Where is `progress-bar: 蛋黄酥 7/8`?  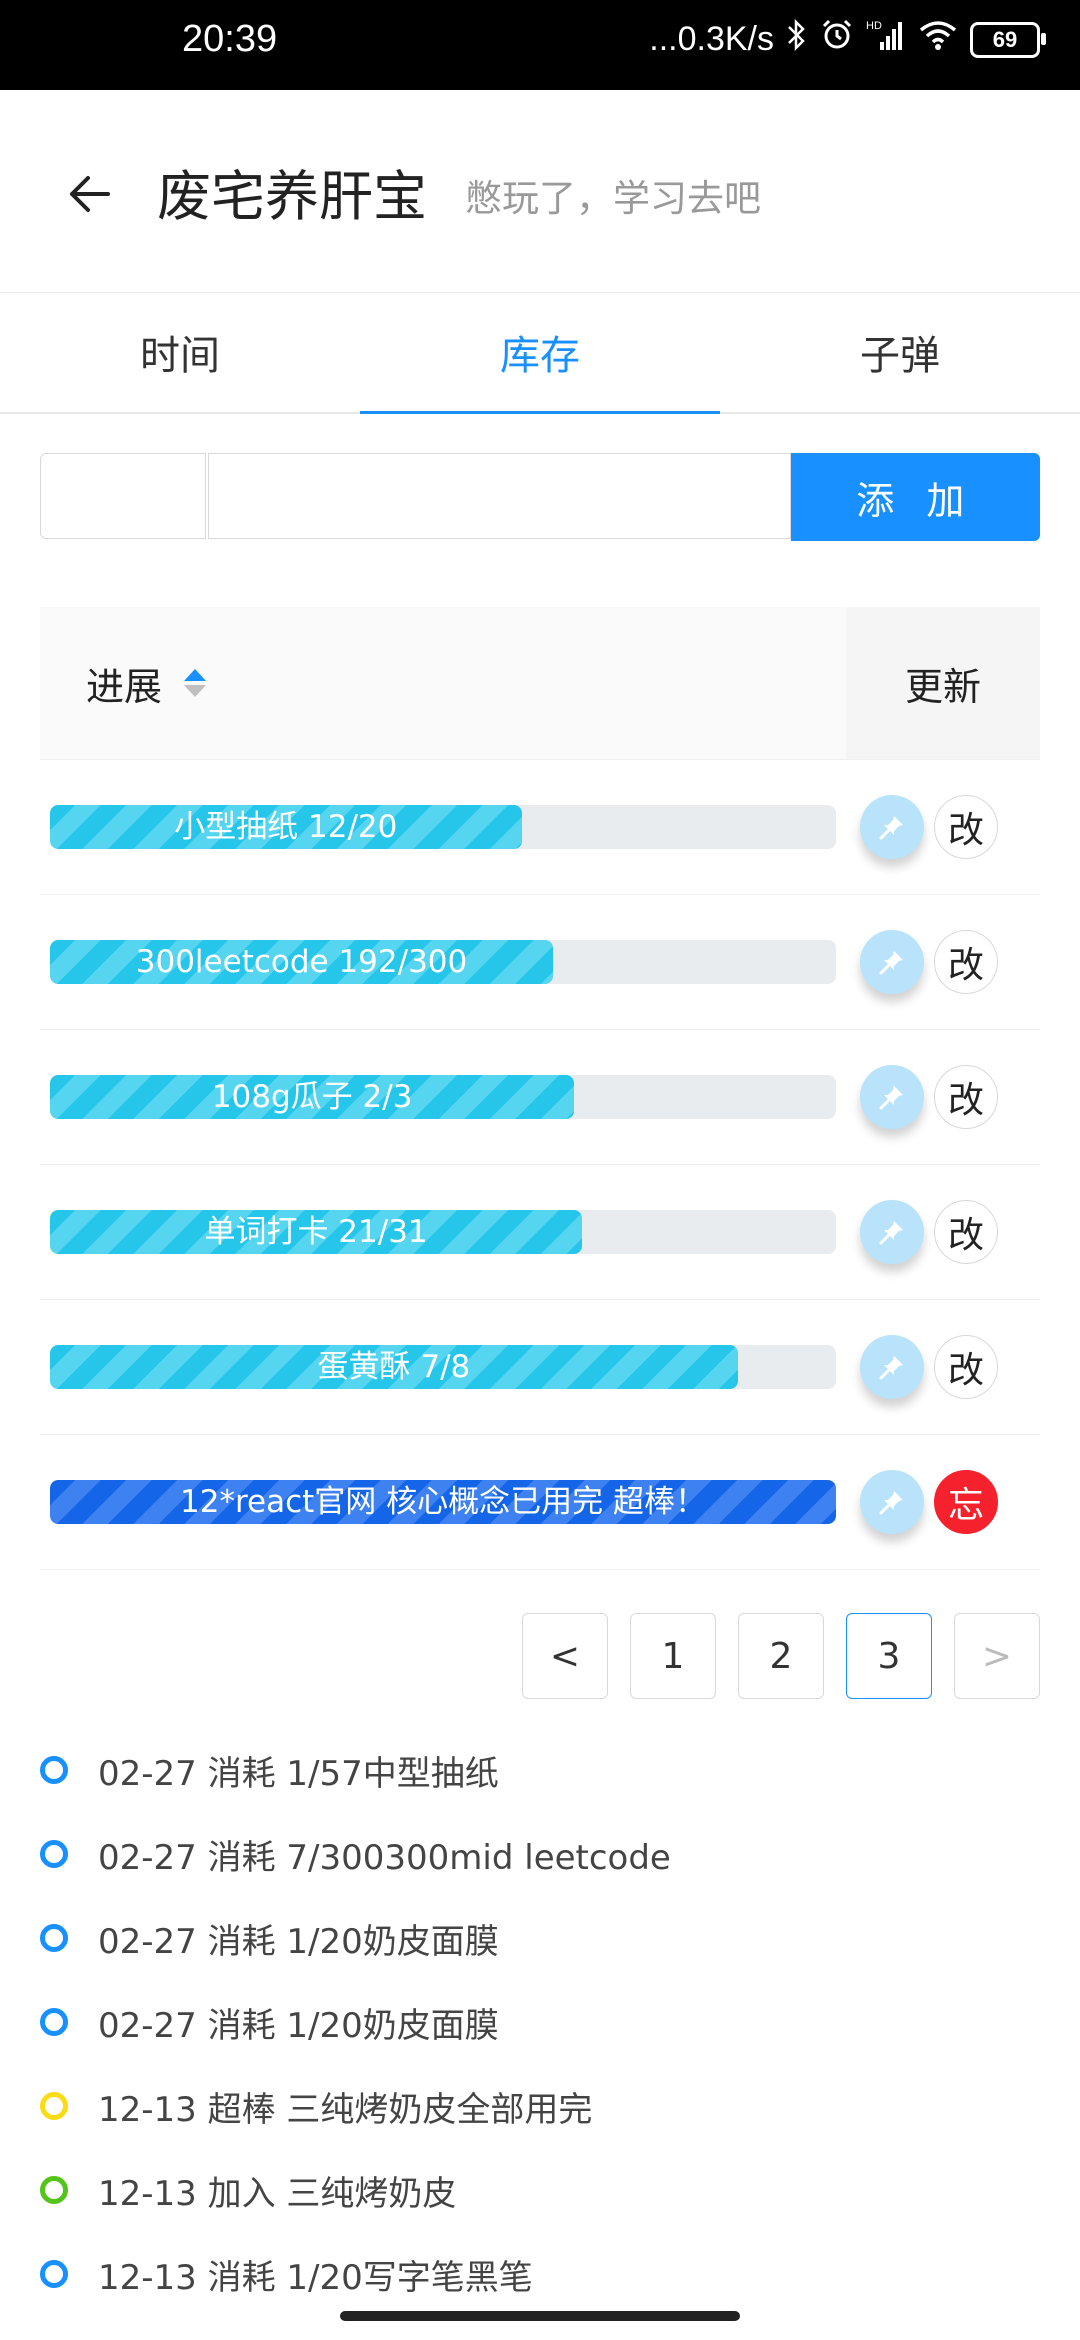
progress-bar: 蛋黄酥 7/8 is located at coordinates (443, 1367).